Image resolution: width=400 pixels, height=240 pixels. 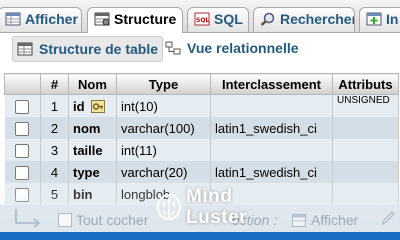 I want to click on tab-sql: SQL SQL, so click(x=218, y=19).